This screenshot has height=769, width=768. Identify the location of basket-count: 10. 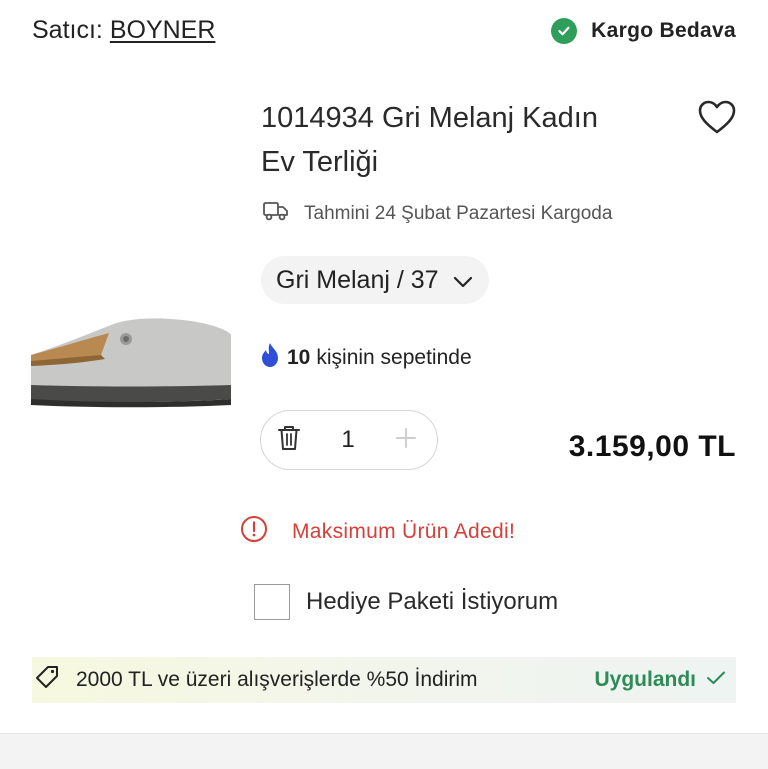
(299, 357).